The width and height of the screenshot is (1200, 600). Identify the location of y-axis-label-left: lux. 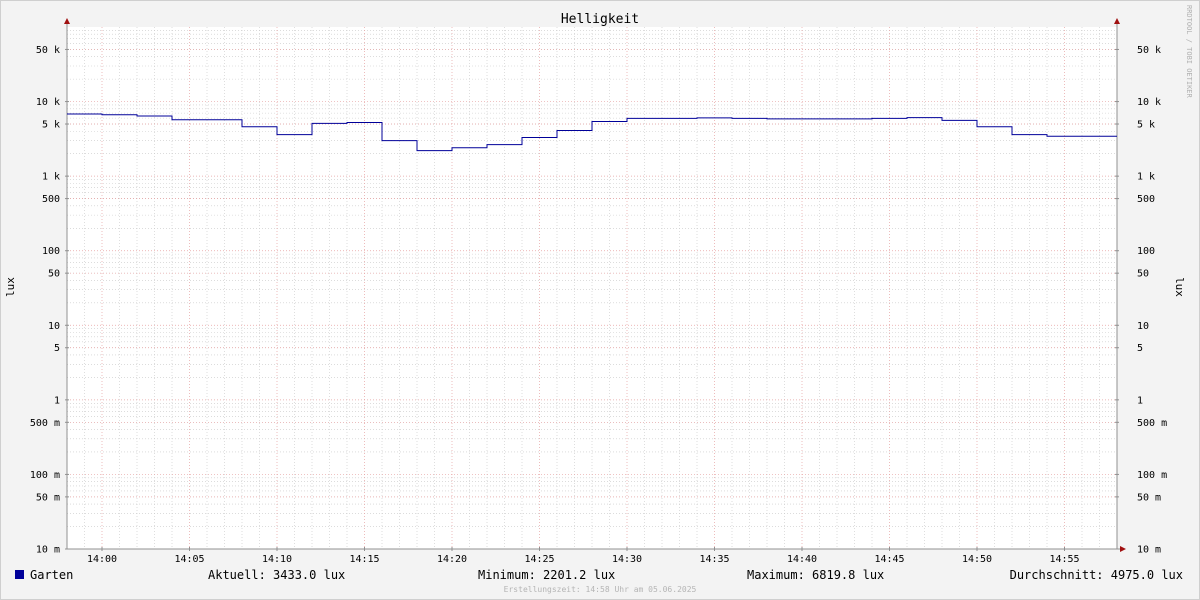
(10, 287).